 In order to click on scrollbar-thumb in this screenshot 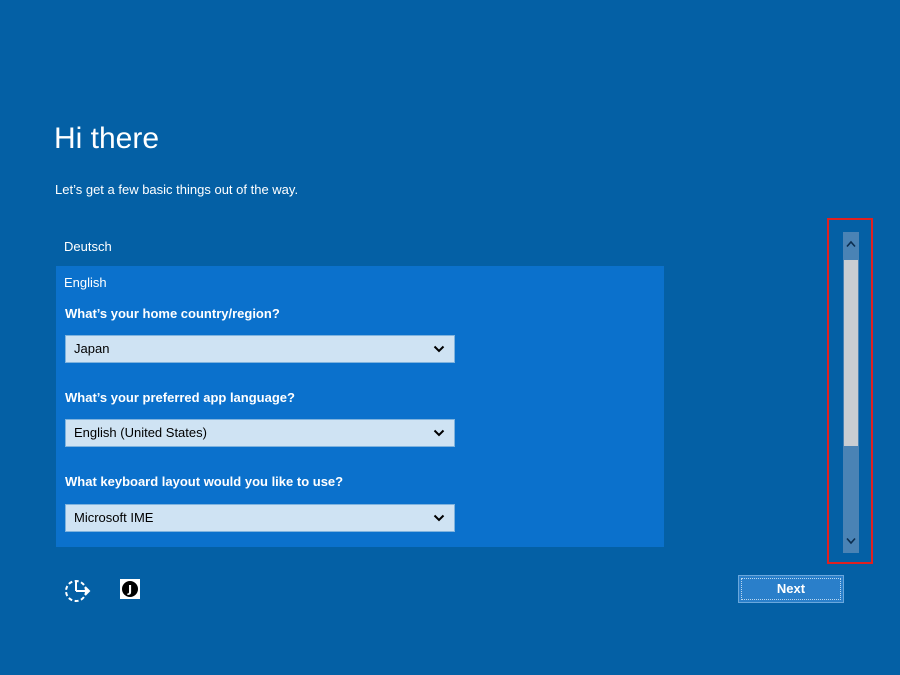, I will do `click(851, 353)`.